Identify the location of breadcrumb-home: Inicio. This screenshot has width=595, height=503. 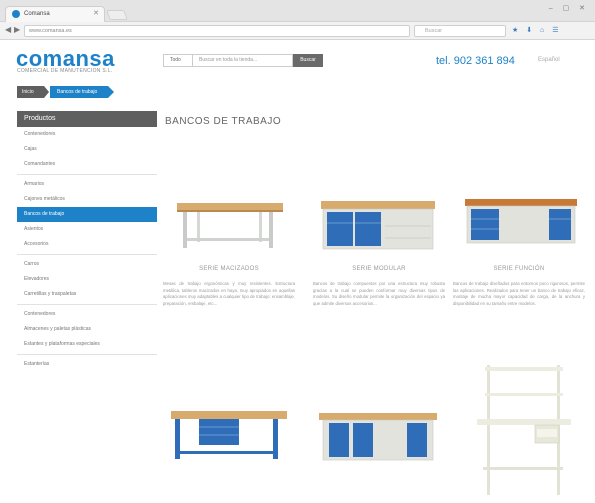
(33, 92).